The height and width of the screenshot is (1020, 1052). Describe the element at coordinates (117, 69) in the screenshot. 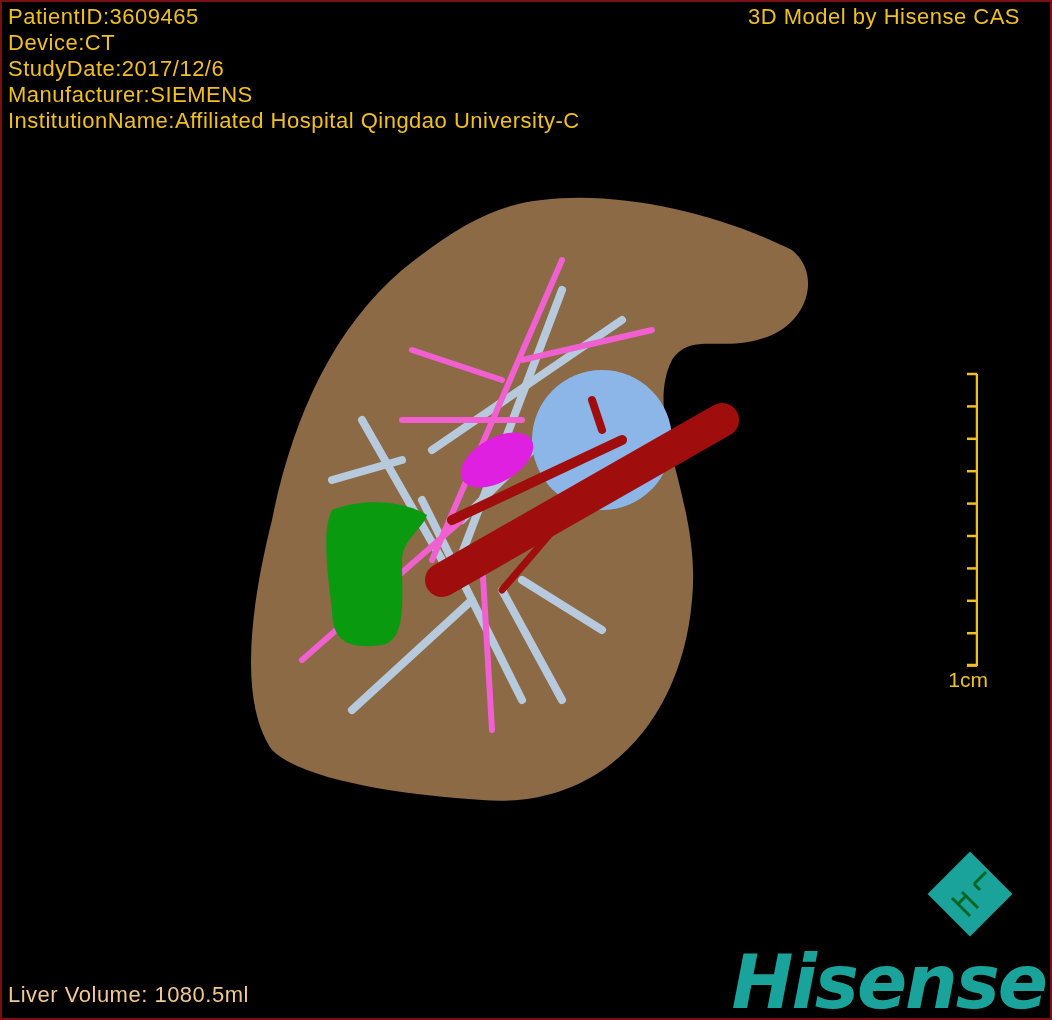

I see `dicom-info-text: StudyDate:2017/12/6` at that location.